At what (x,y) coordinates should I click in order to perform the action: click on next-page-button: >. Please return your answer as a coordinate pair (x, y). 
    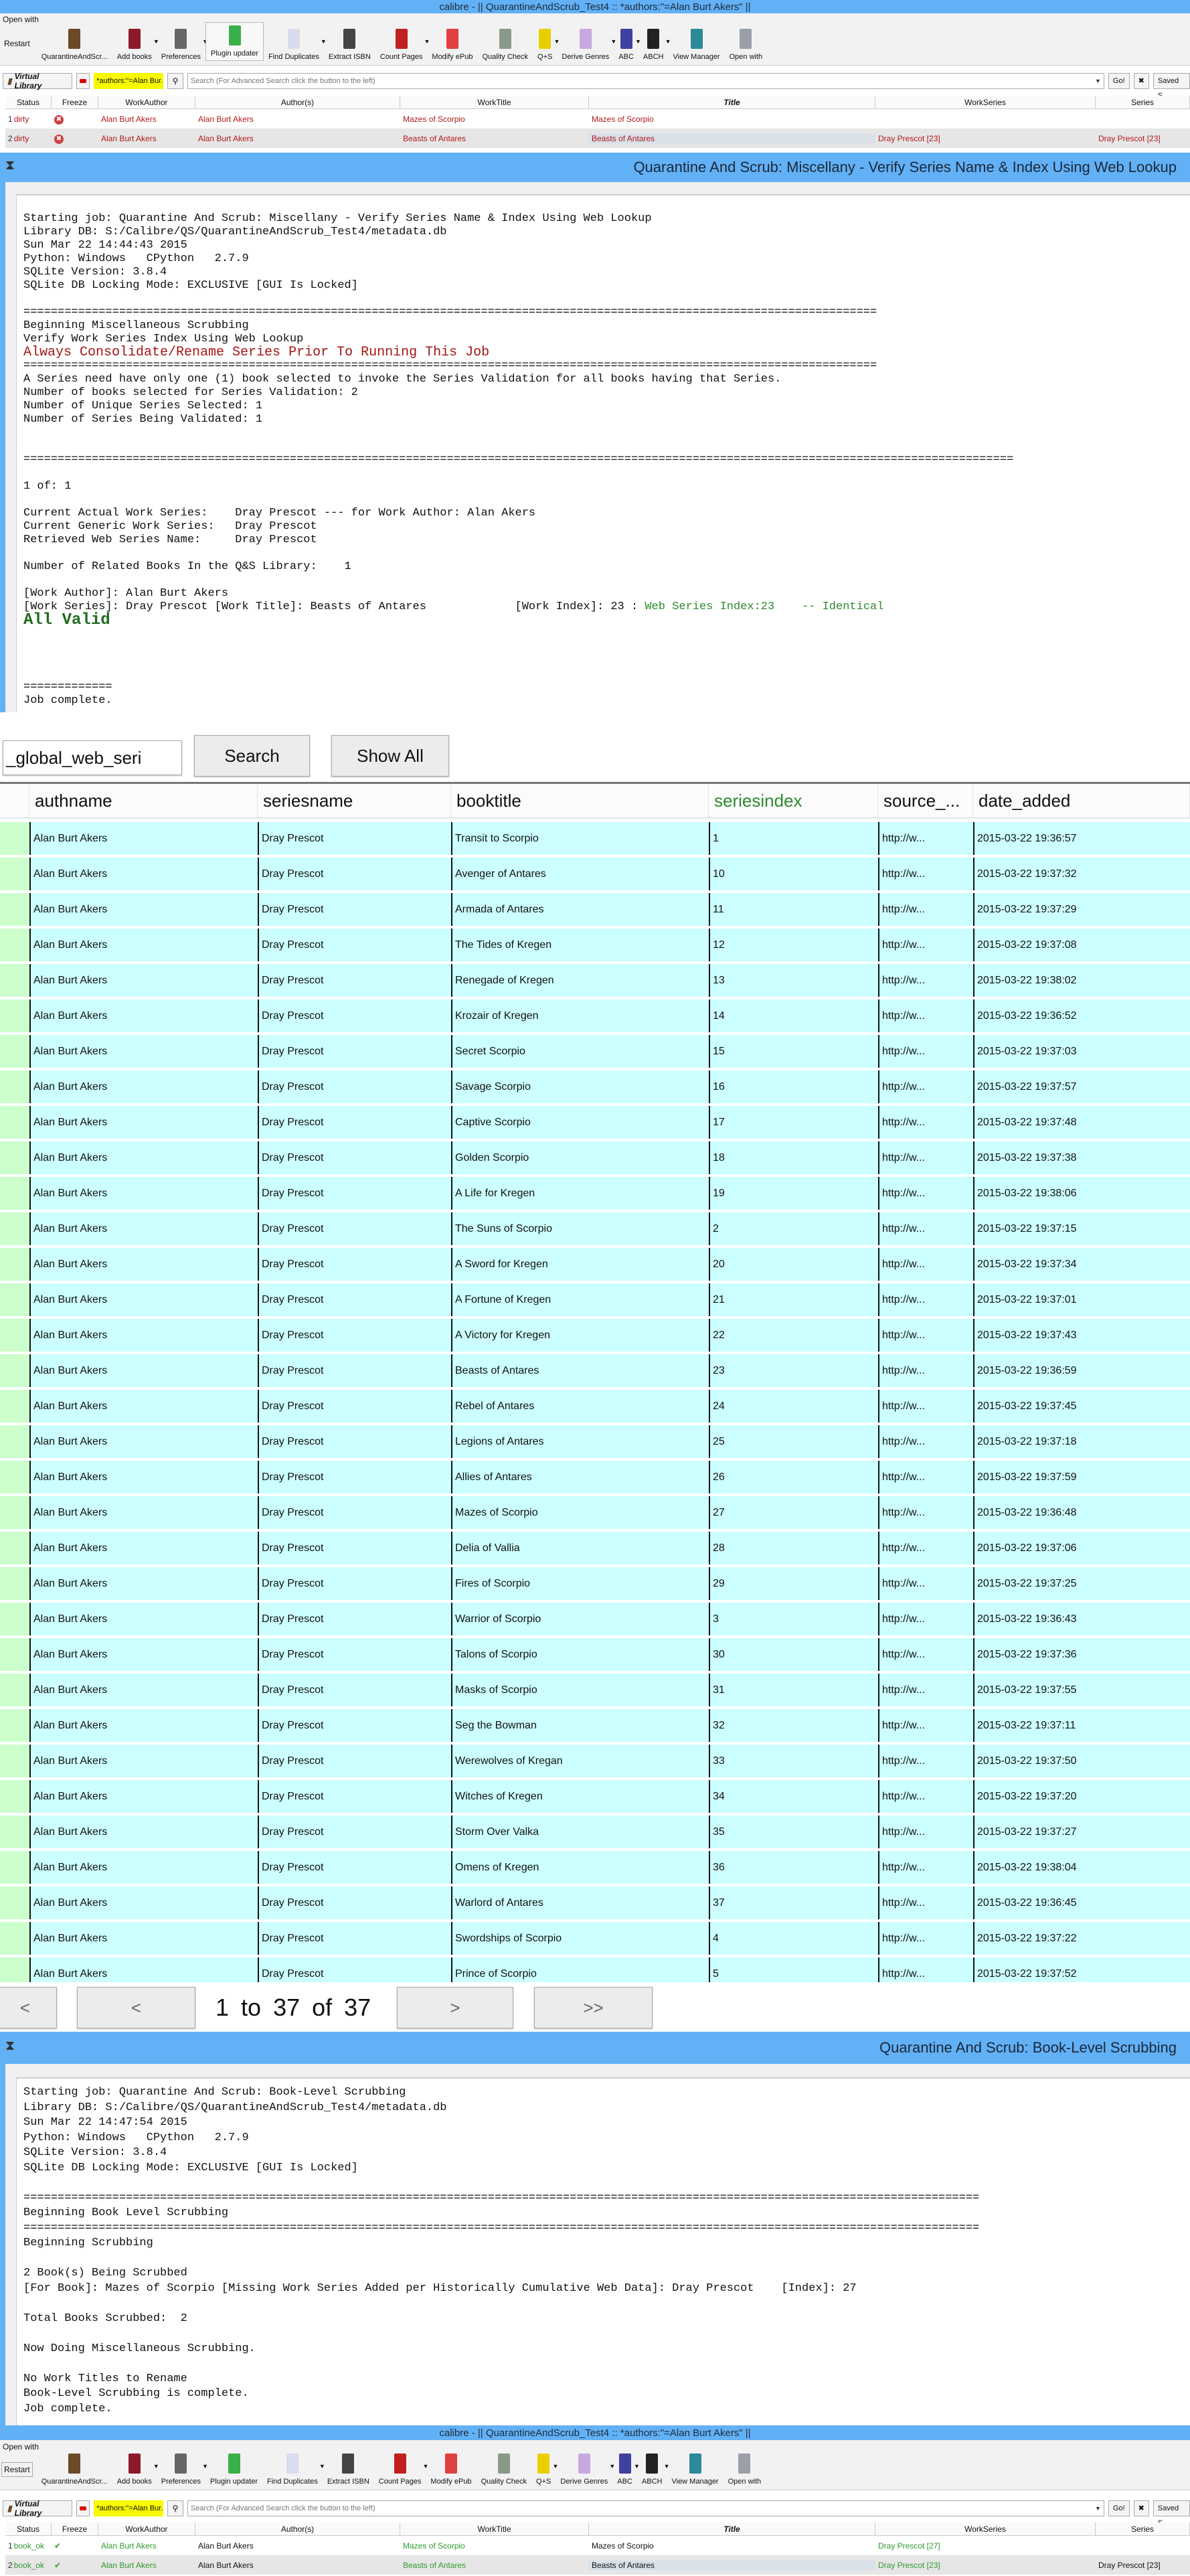
    Looking at the image, I should click on (455, 2008).